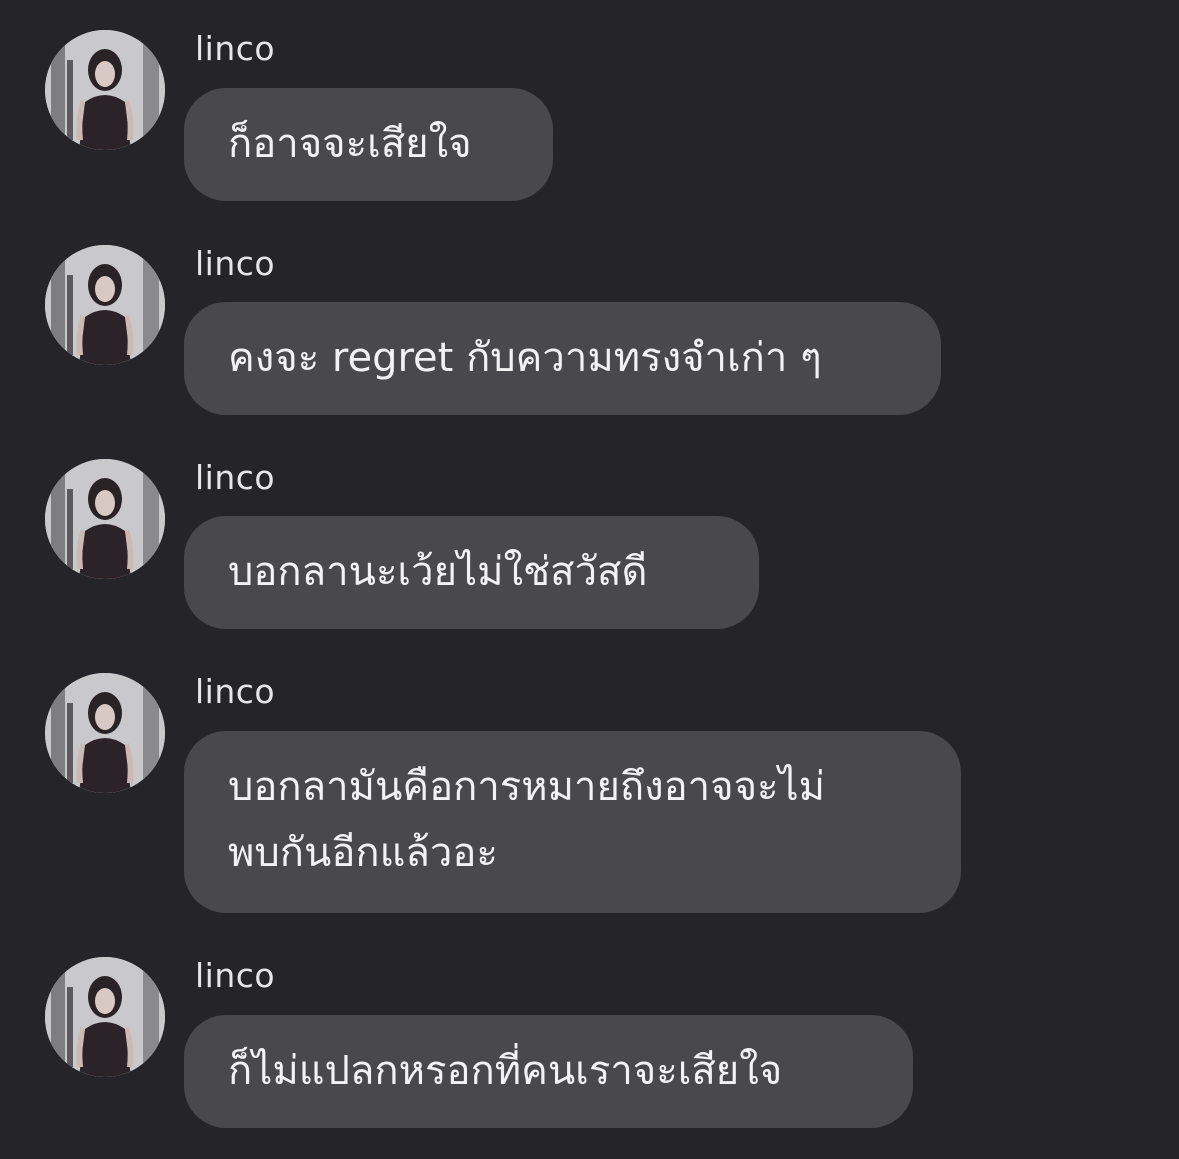  Describe the element at coordinates (562, 358) in the screenshot. I see `message-bubble: คงจะ regret กับความทรงจำเก่า ๆ` at that location.